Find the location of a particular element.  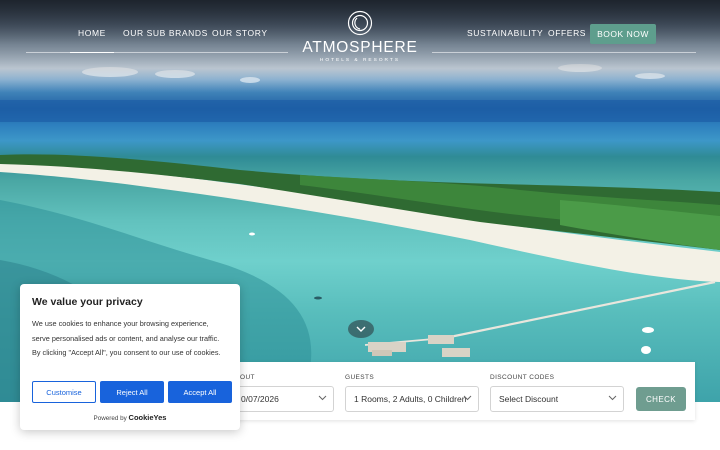

brand-name: ATMOSPHERE is located at coordinates (360, 47).